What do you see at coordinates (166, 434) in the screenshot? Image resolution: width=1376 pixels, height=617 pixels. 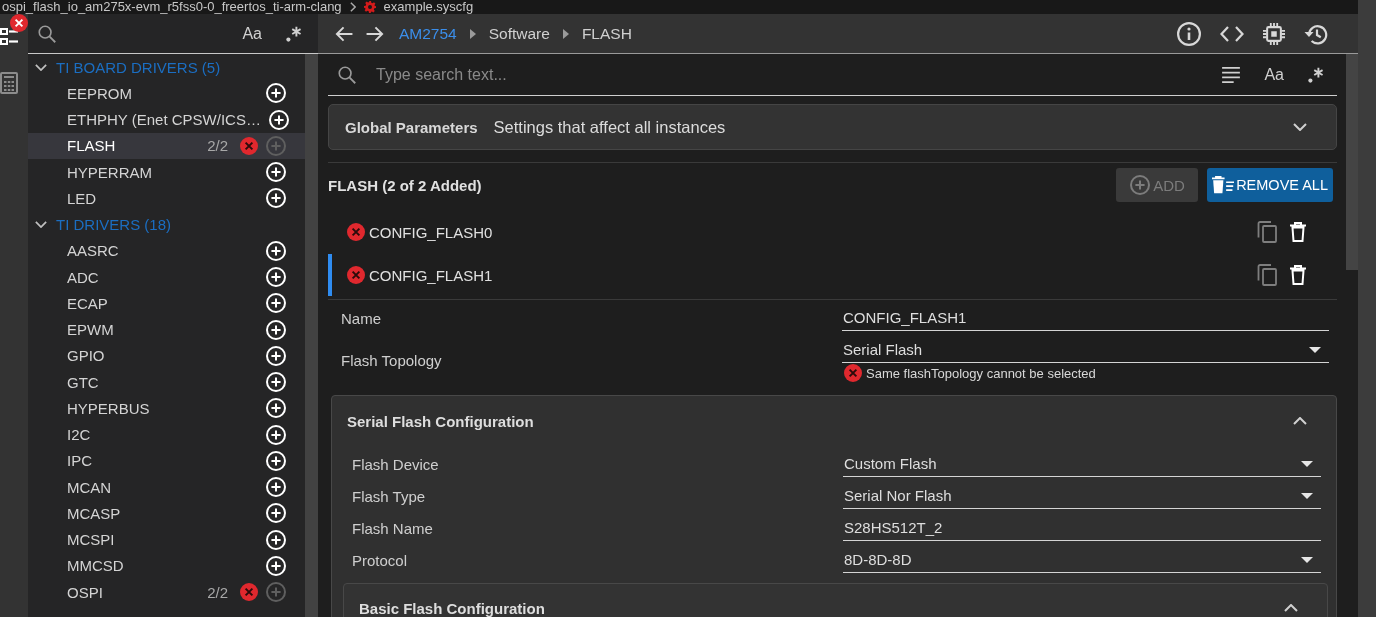 I see `tree-item: I2C` at bounding box center [166, 434].